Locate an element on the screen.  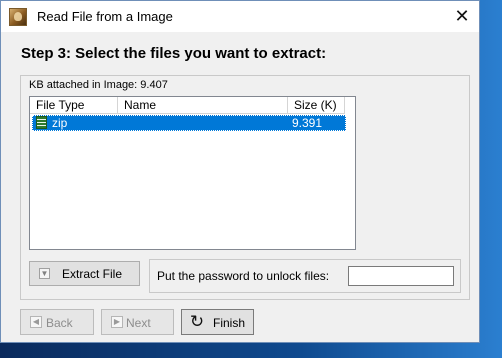
next-arrow-icon: ▶ is located at coordinates (117, 322).